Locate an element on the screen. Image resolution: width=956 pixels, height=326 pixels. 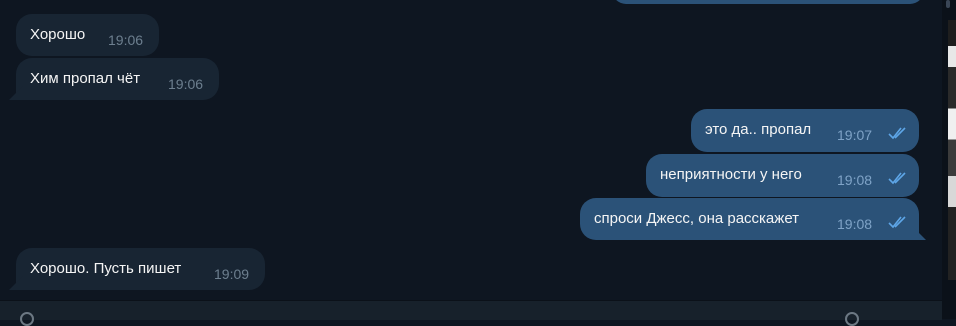
message-outgoing: это да.. пропал 19:07 is located at coordinates (805, 130).